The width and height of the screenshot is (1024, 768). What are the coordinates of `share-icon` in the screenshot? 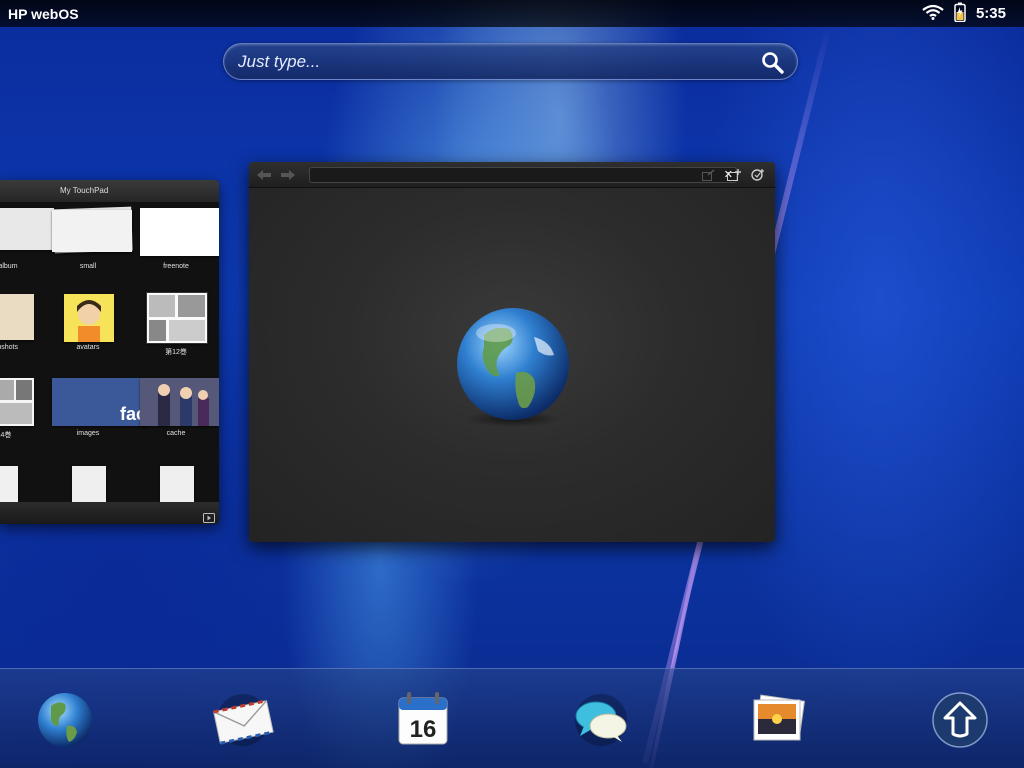 It's located at (709, 175).